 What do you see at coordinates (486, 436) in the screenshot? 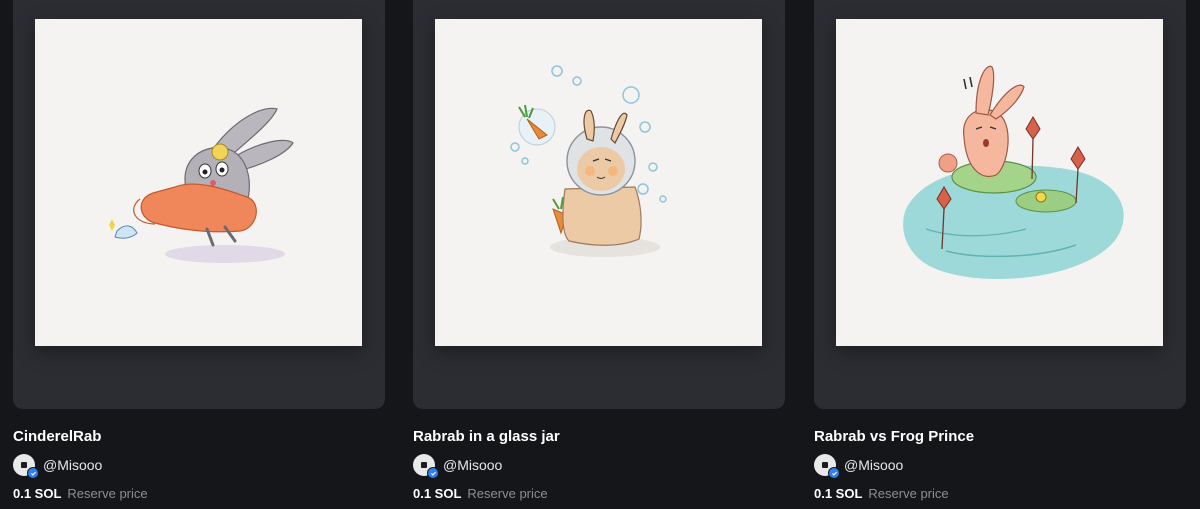
I see `artwork-title: Rabrab in a glass jar` at bounding box center [486, 436].